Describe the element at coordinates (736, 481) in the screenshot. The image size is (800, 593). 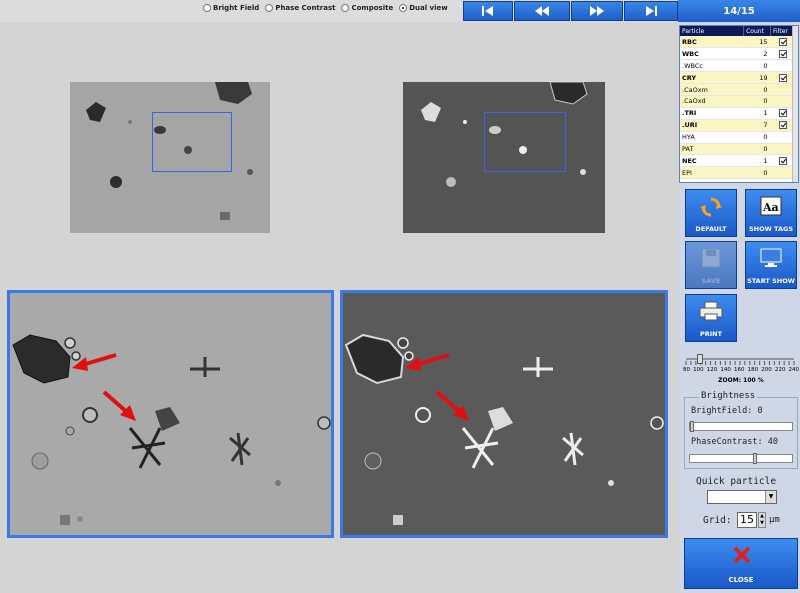
I see `quick-particle-label: Quick particle` at that location.